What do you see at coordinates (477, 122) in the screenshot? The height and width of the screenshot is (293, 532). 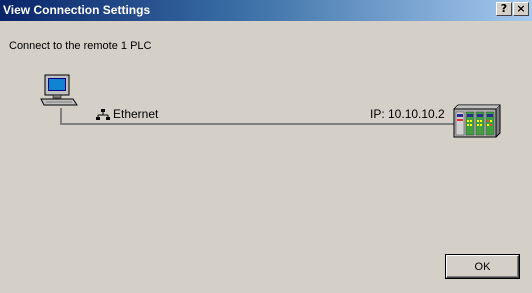 I see `plc-icon` at bounding box center [477, 122].